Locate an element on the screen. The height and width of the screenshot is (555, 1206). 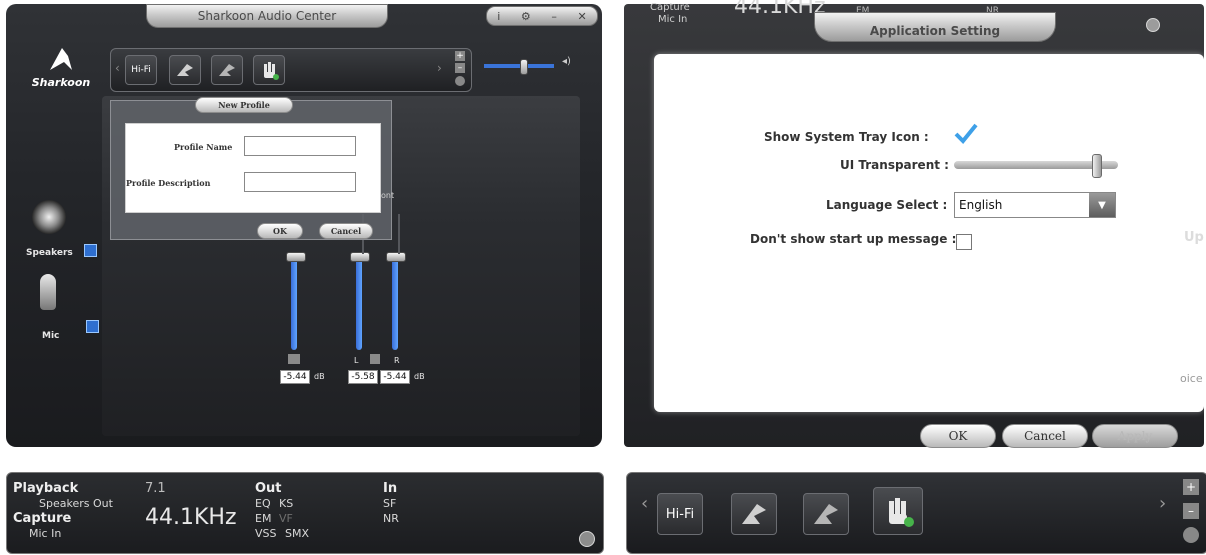
voice-effect-button is located at coordinates (227, 70).